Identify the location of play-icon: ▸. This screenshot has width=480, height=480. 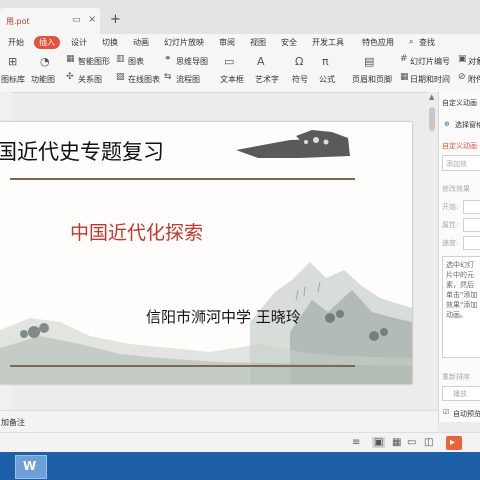
(453, 442).